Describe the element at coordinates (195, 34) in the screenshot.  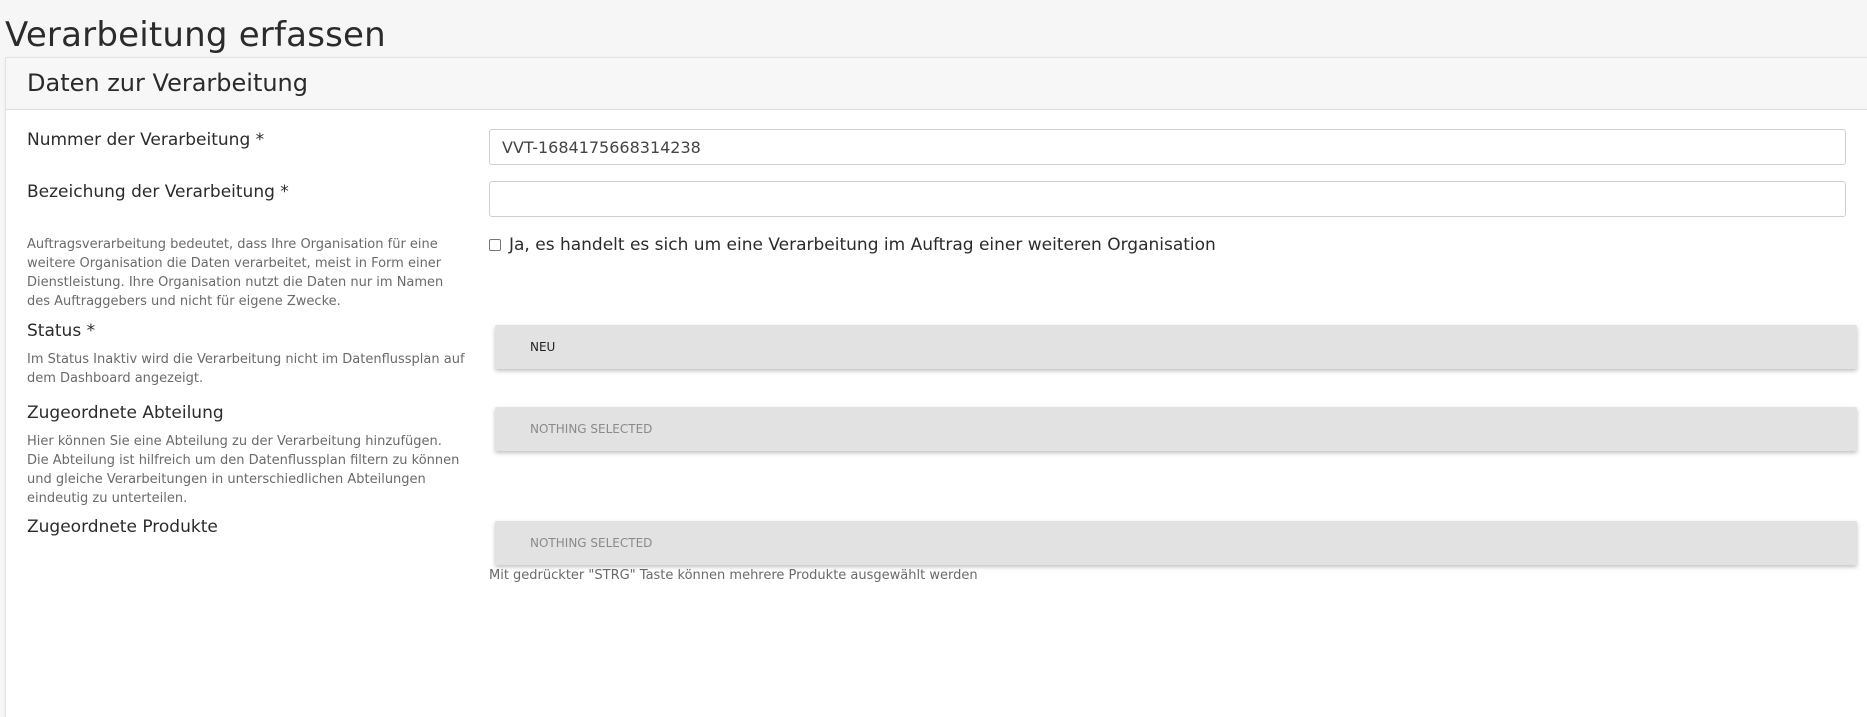
I see `page-title: Verarbeitung erfassen` at that location.